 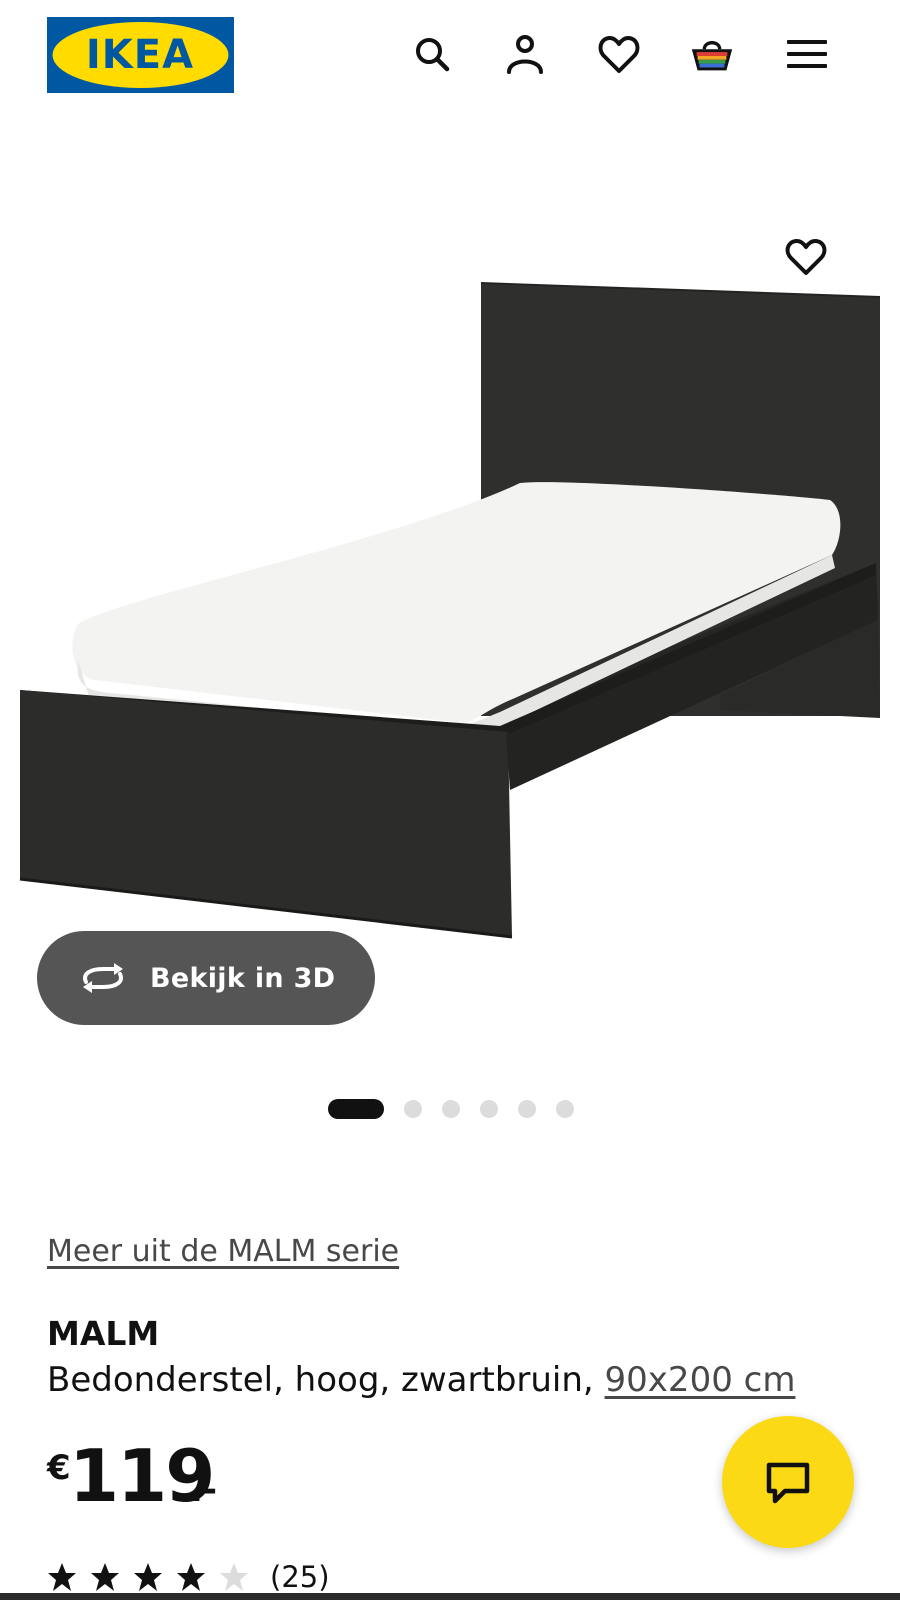 I want to click on product-rating: (25), so click(x=188, y=1577).